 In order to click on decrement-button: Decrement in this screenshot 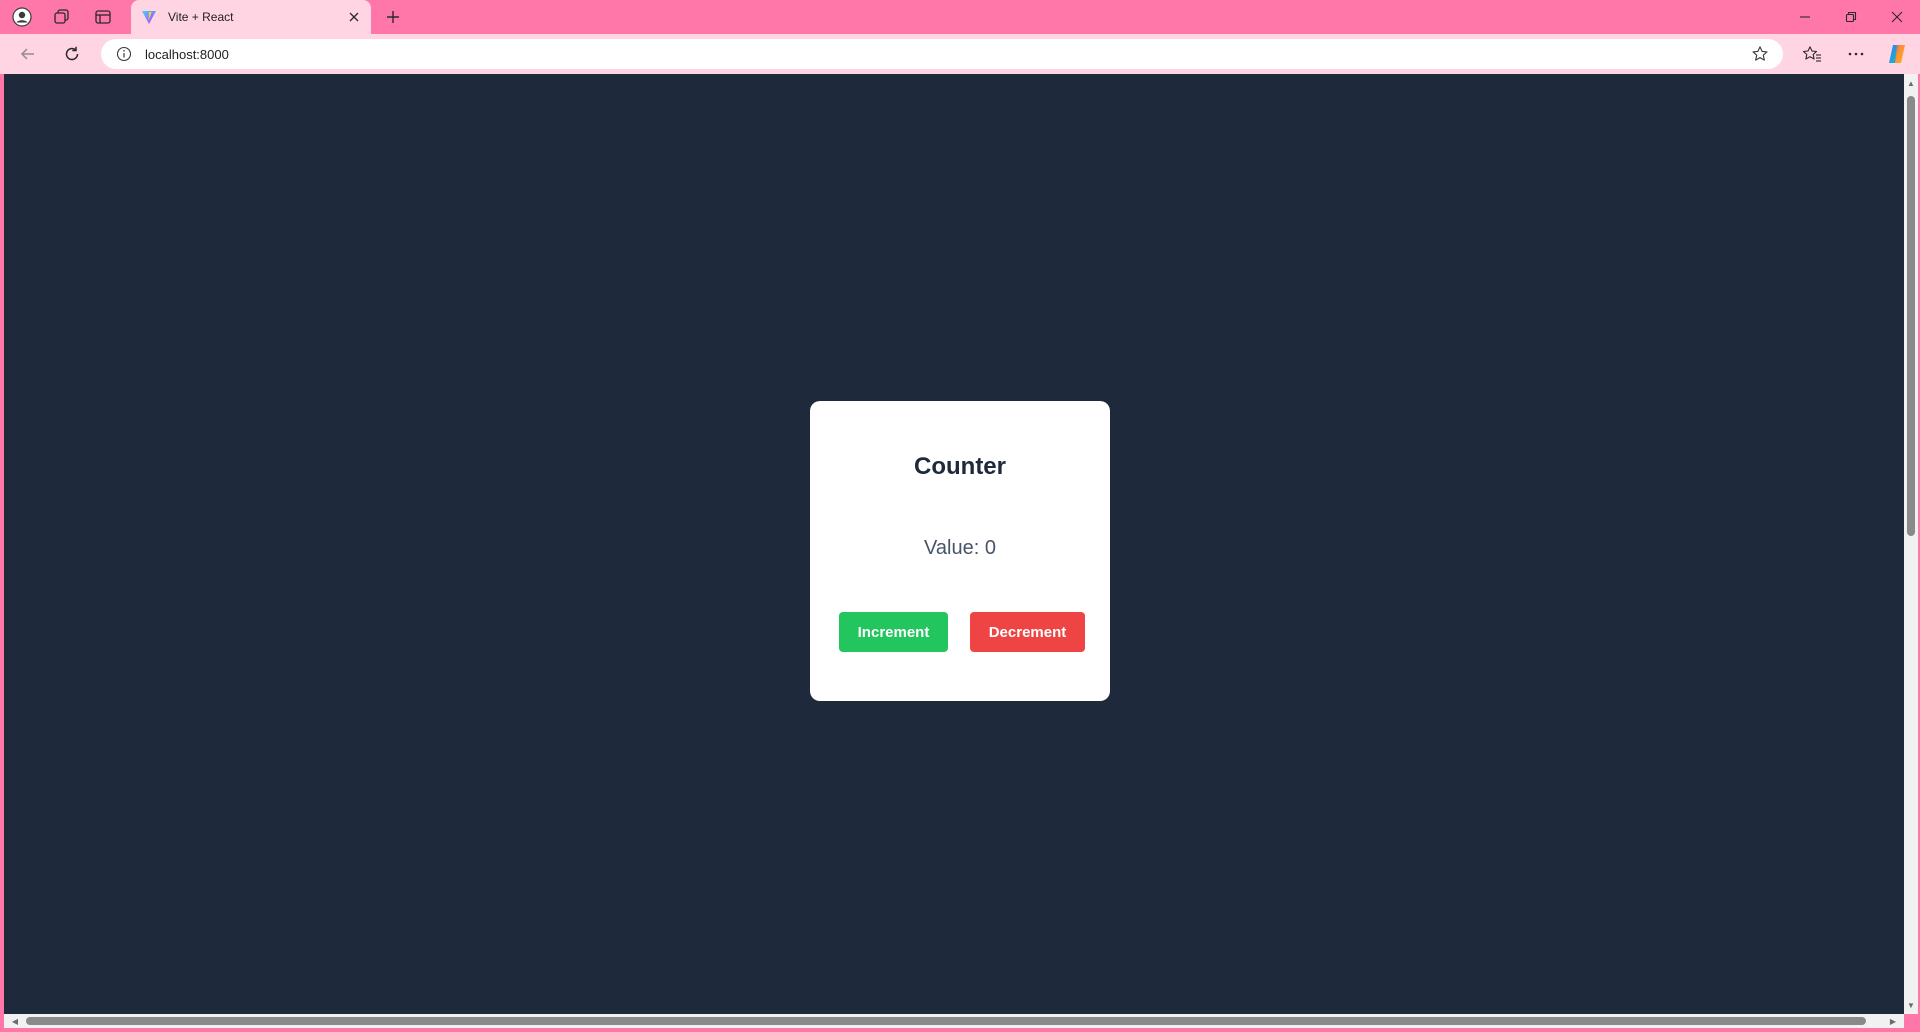, I will do `click(1027, 632)`.